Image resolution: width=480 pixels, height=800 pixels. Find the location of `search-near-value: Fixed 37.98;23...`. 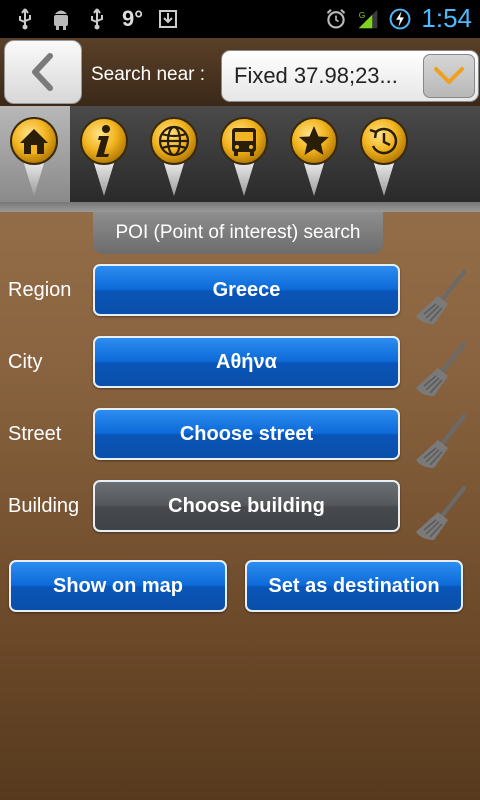

search-near-value: Fixed 37.98;23... is located at coordinates (316, 75).